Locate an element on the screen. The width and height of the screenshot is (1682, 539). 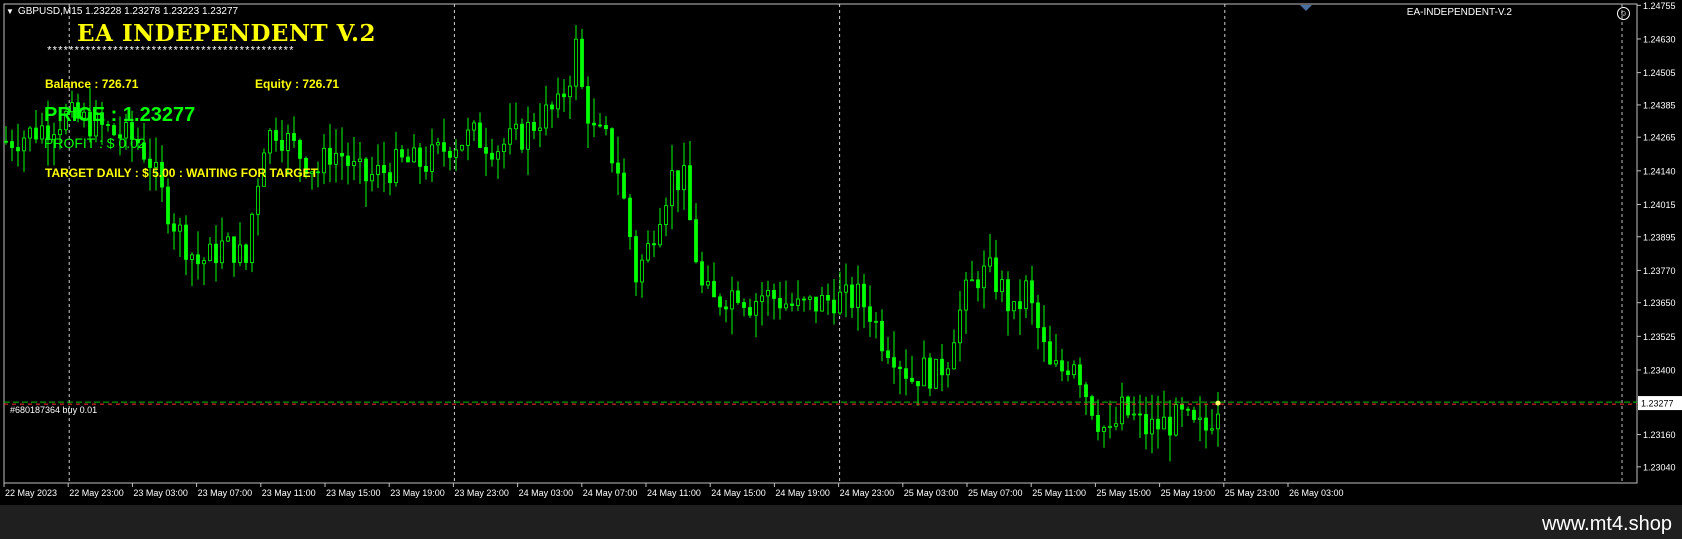
x-tick-label: 23 May 11:00 is located at coordinates (289, 493).